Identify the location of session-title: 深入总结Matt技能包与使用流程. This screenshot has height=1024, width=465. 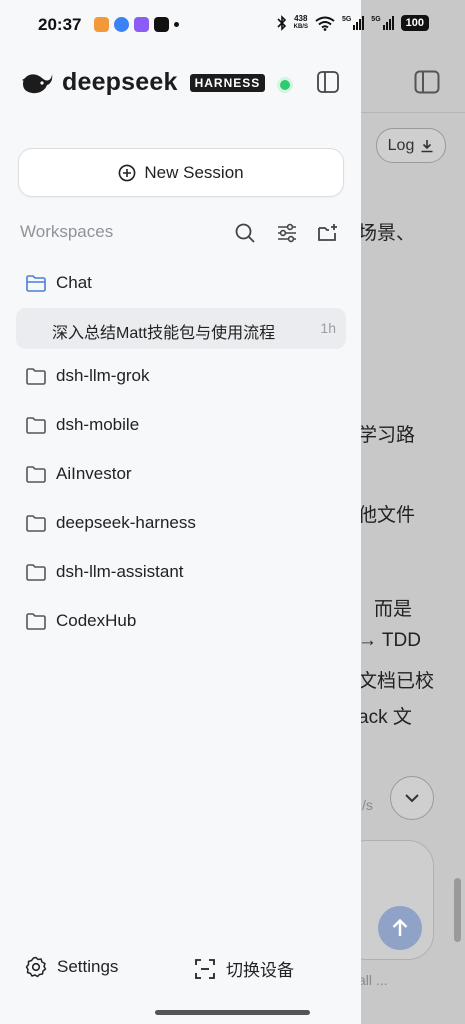
(164, 333).